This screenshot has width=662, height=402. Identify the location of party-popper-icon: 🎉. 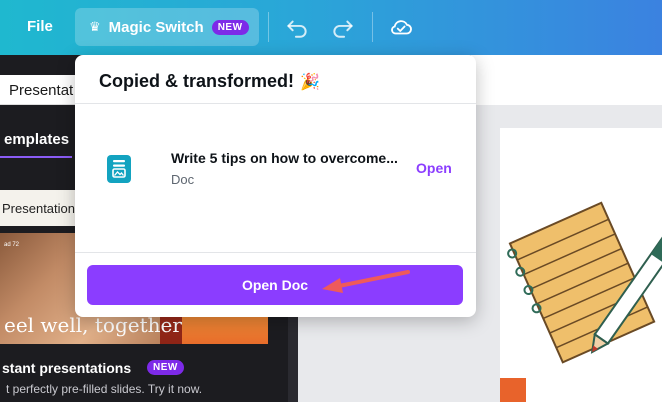
(310, 82).